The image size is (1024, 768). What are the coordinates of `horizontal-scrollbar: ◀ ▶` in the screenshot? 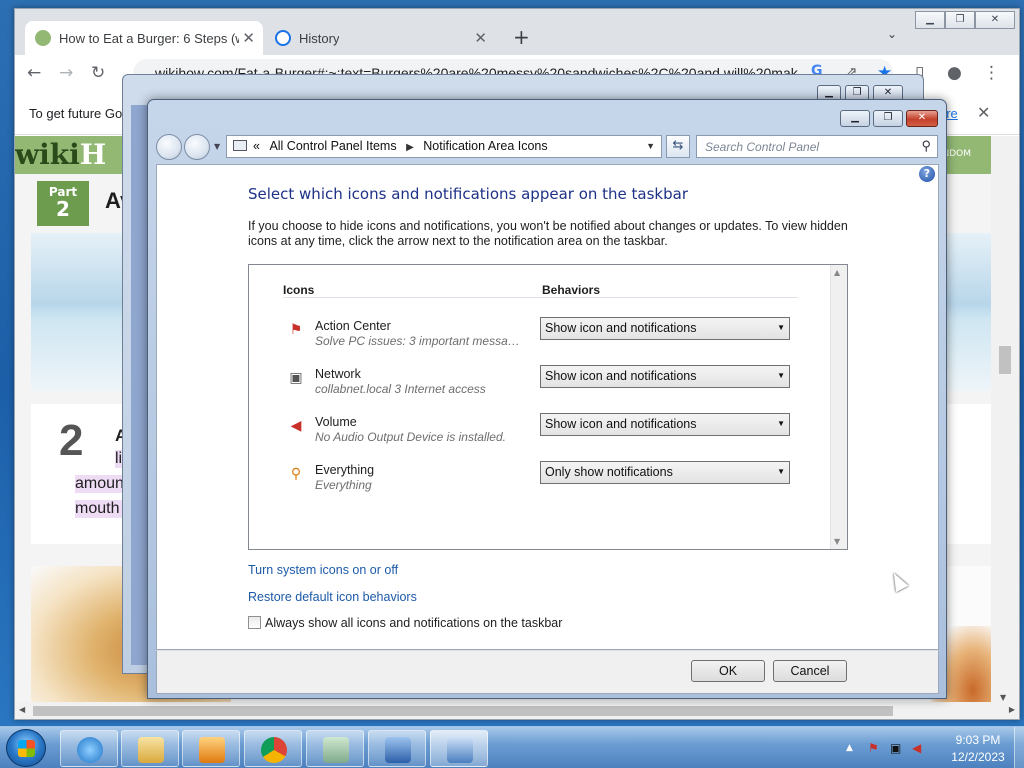 It's located at (517, 710).